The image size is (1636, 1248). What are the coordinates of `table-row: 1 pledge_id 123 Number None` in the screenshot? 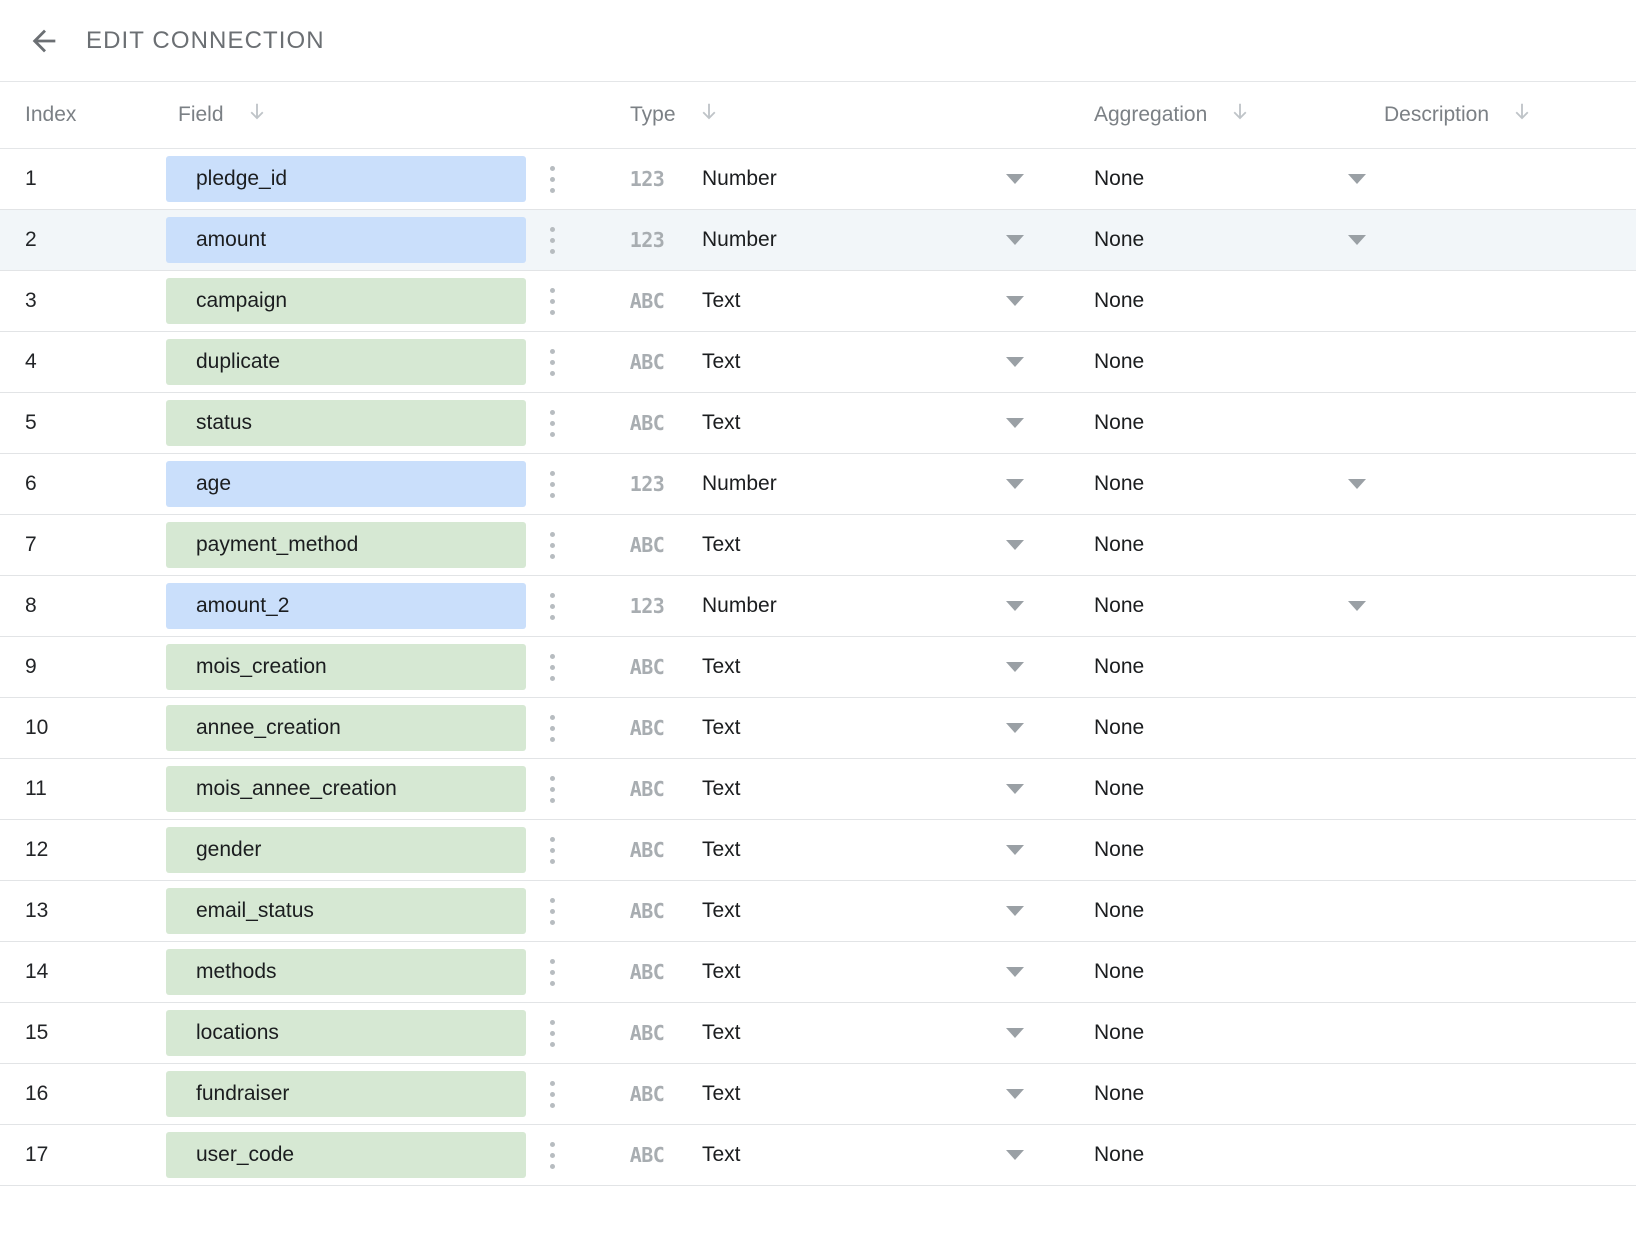 It's located at (818, 179).